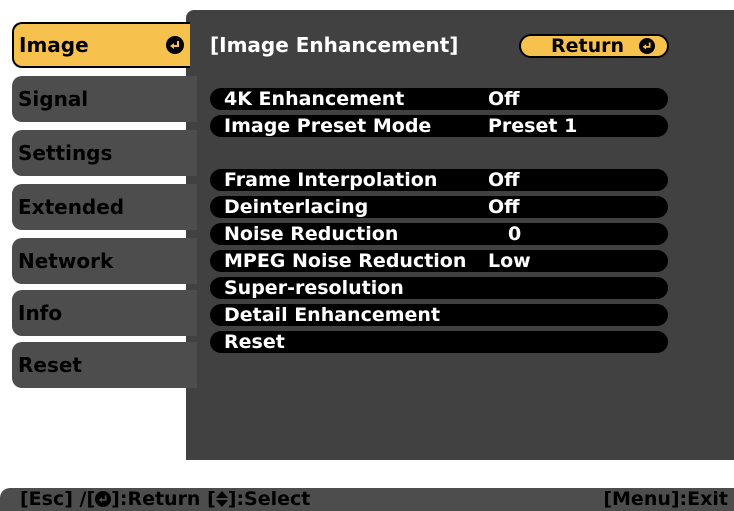 Image resolution: width=734 pixels, height=511 pixels. I want to click on footer-help-bar: [Esc] /[ ]:Return [ ]:Select [Menu]:Exit, so click(367, 499).